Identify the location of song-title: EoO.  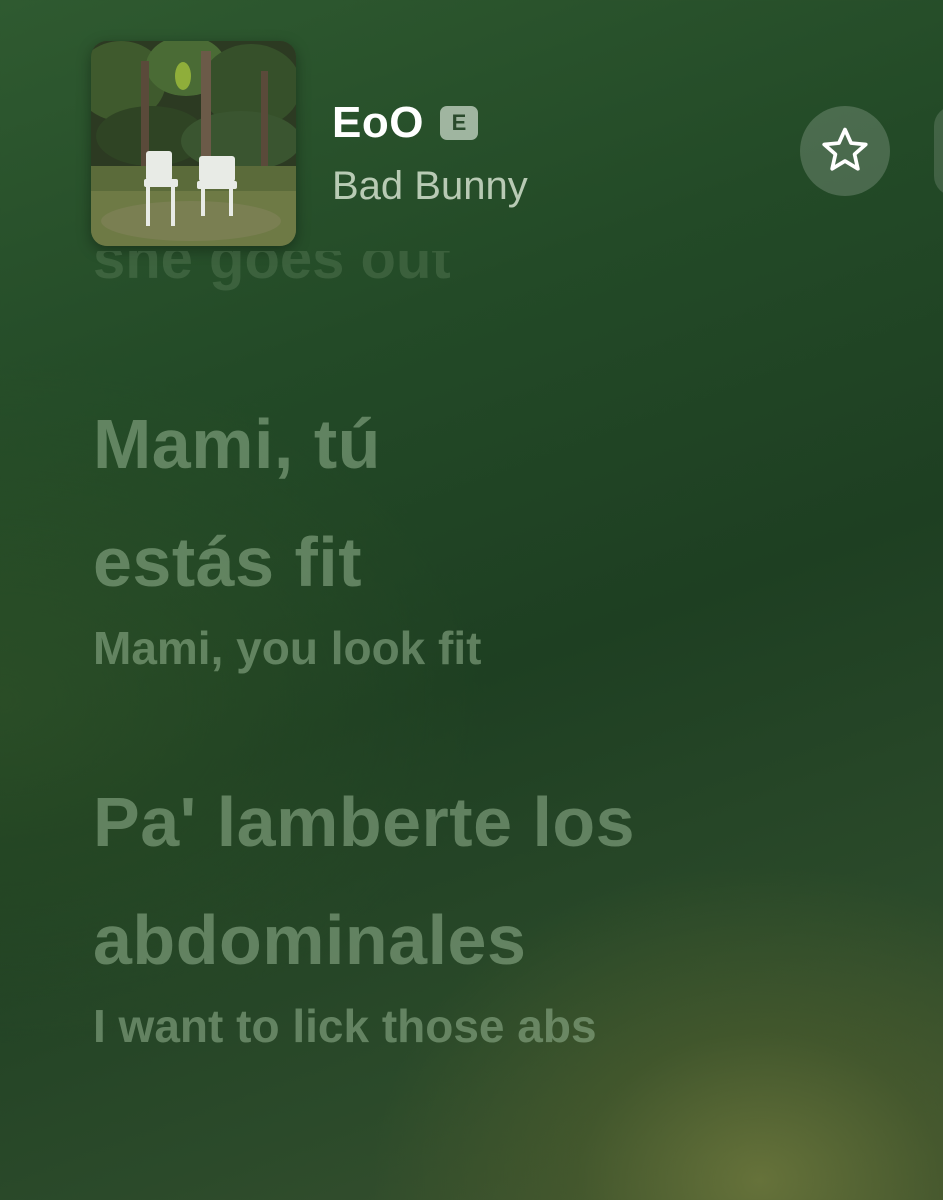
(378, 123).